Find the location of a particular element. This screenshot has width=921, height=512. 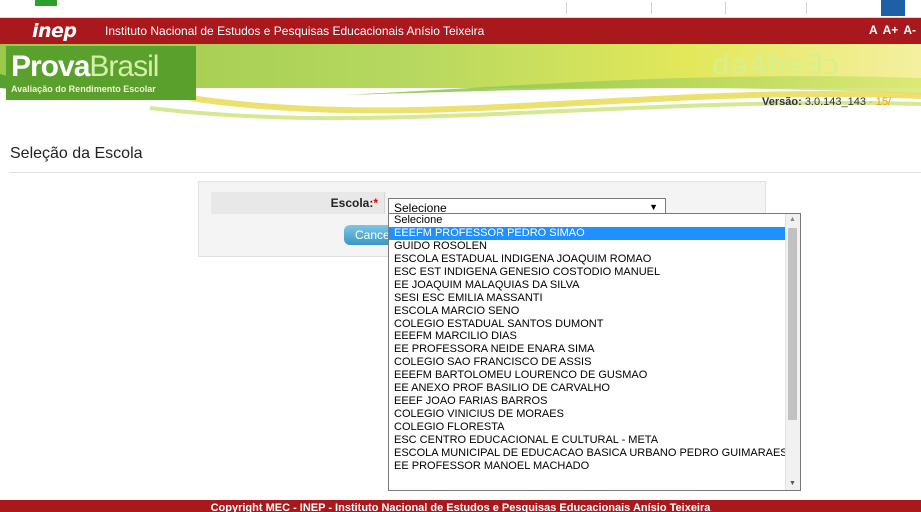

logo-subtitle: Avaliação do Rendimento Escolar is located at coordinates (83, 89).